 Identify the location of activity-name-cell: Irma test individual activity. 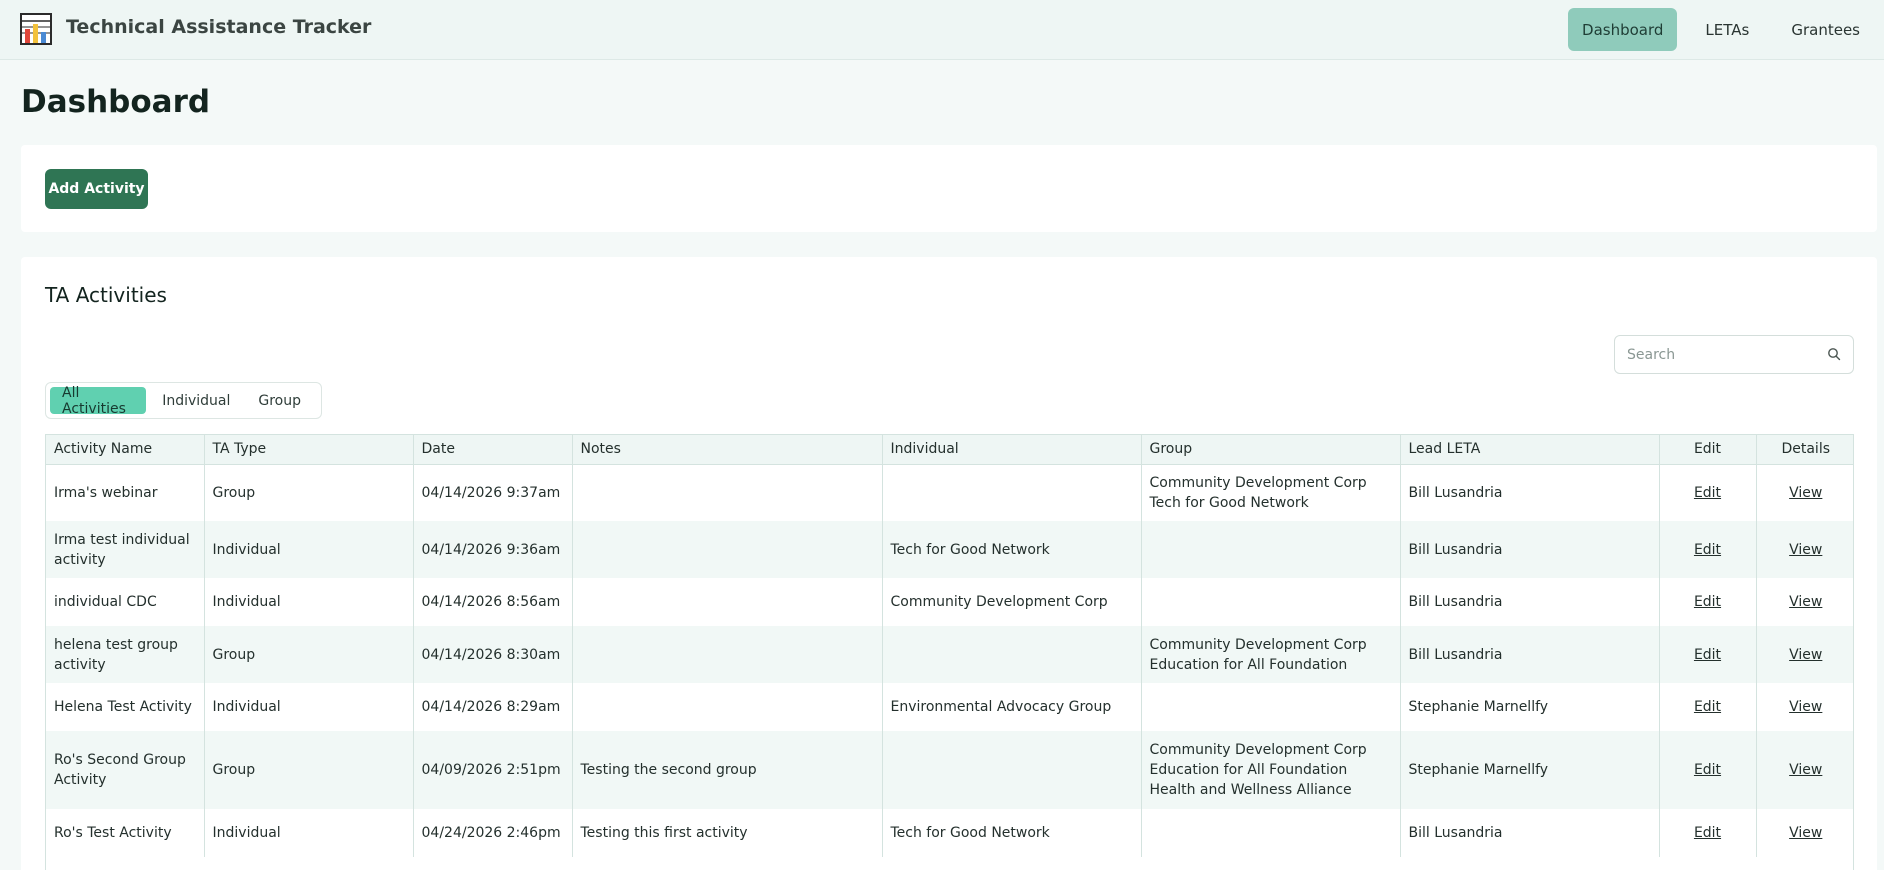
(125, 549).